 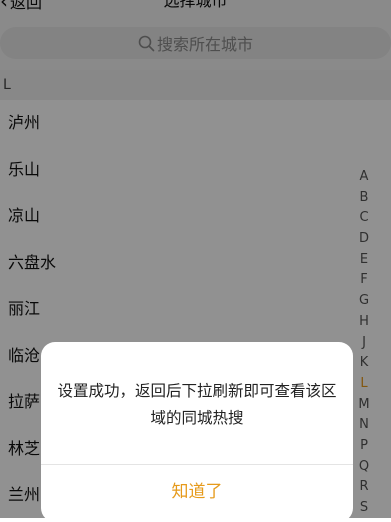 What do you see at coordinates (197, 493) in the screenshot?
I see `confirm-button: 知道了` at bounding box center [197, 493].